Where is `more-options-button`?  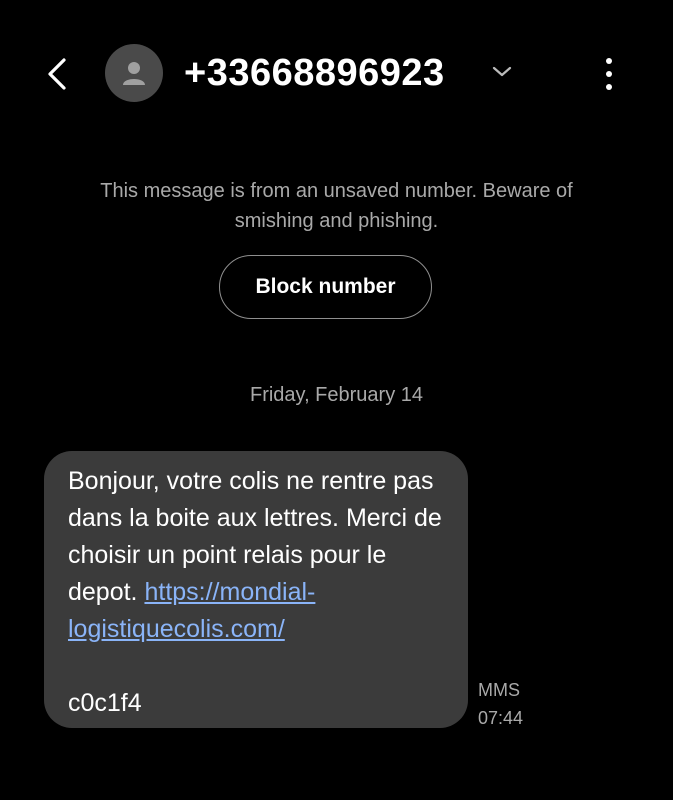 more-options-button is located at coordinates (609, 74).